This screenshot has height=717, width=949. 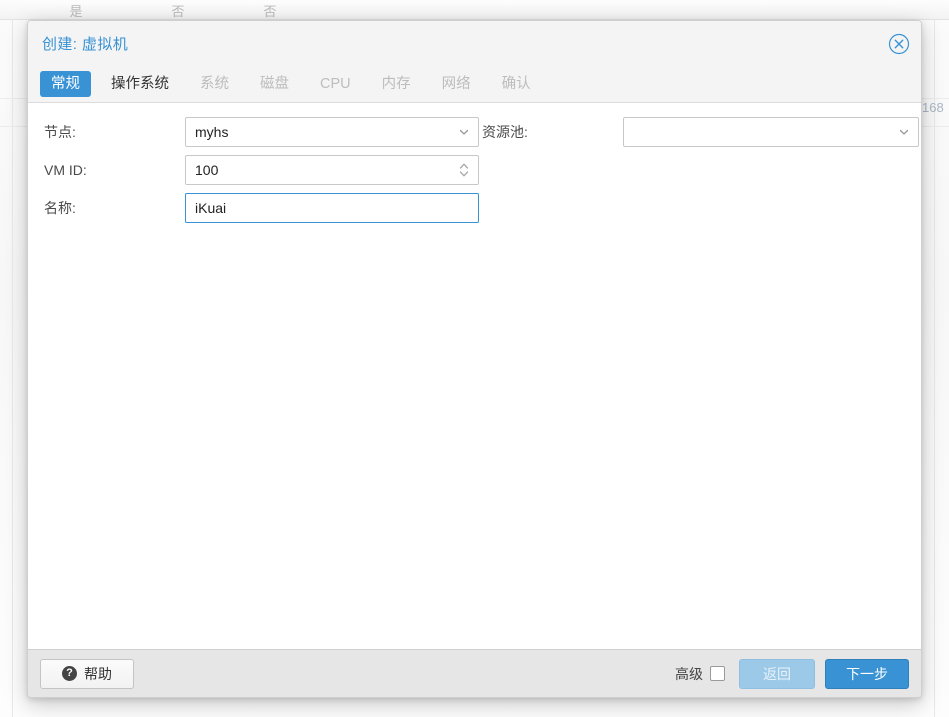 I want to click on tab-general: 常规, so click(x=65, y=84).